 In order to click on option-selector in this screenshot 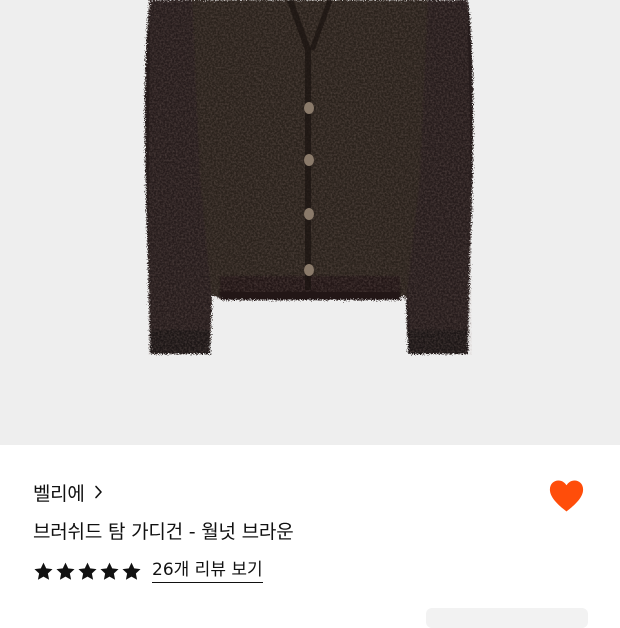, I will do `click(507, 618)`.